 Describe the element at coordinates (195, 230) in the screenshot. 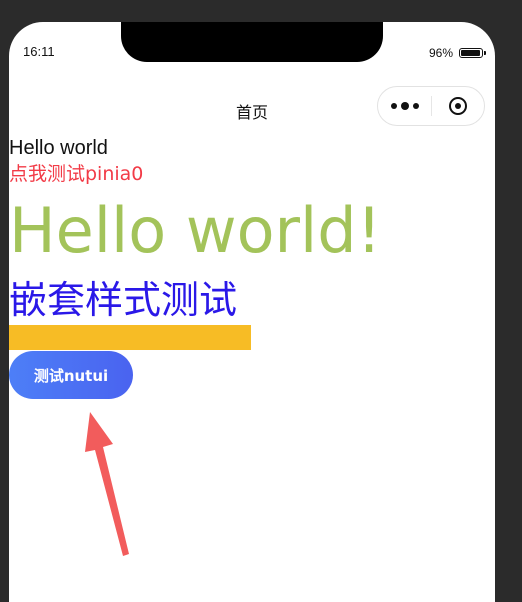

I see `hello-world-heading: Hello world!` at that location.